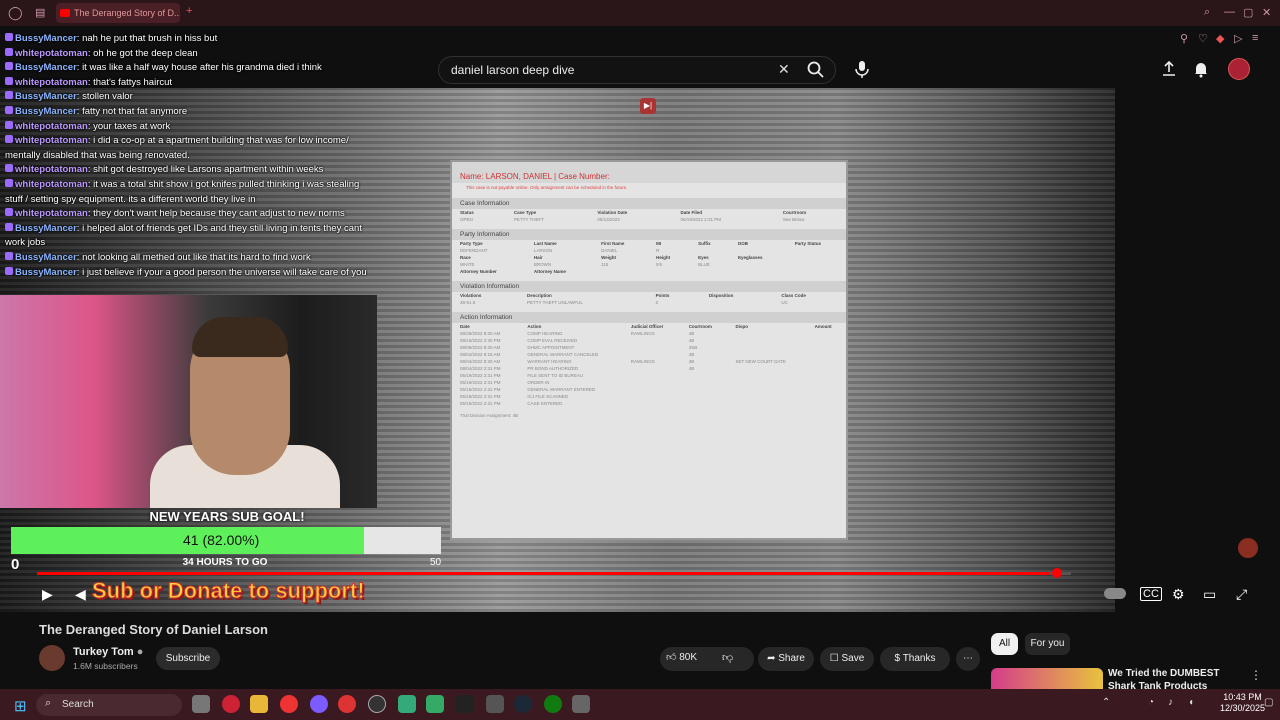  What do you see at coordinates (109, 705) in the screenshot?
I see `taskbar-search: Search` at bounding box center [109, 705].